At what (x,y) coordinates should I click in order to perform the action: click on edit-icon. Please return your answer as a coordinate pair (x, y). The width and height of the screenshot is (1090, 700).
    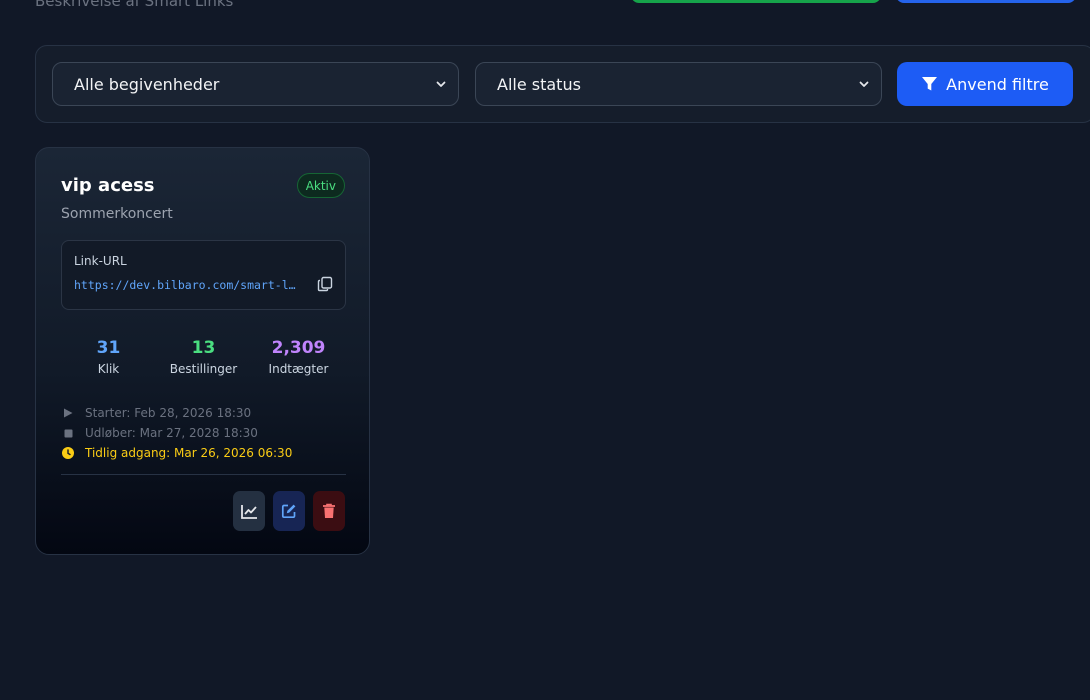
    Looking at the image, I should click on (288, 511).